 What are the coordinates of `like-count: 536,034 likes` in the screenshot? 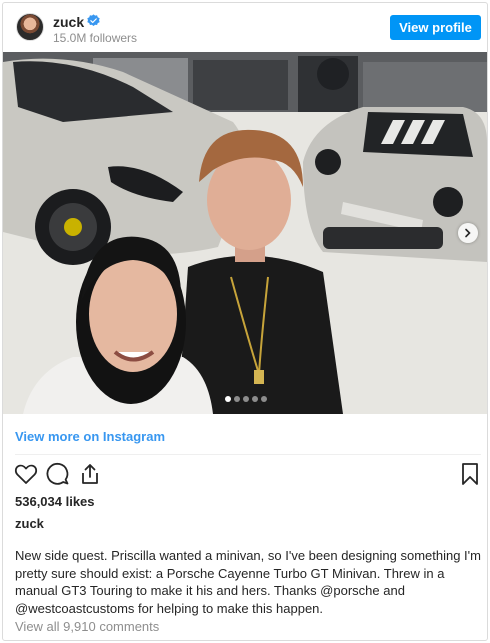 It's located at (55, 501).